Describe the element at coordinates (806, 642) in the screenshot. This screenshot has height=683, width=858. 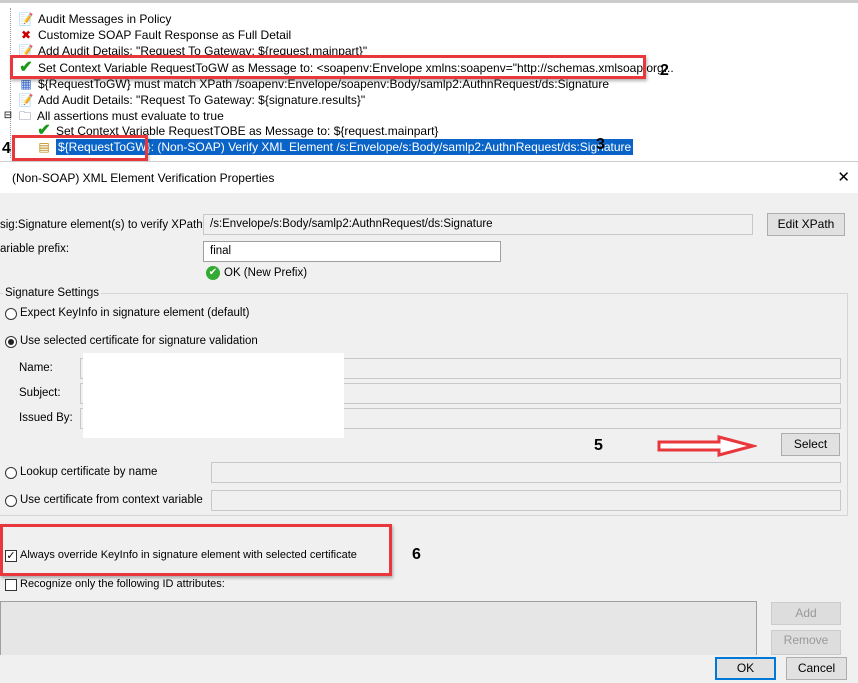
I see `remove-button: Remove` at that location.